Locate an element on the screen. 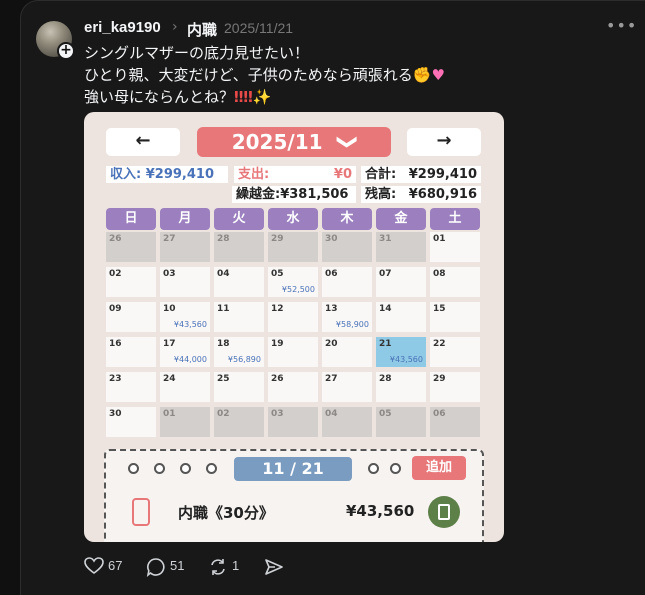 The image size is (645, 595). weekday-label: 金 is located at coordinates (401, 219).